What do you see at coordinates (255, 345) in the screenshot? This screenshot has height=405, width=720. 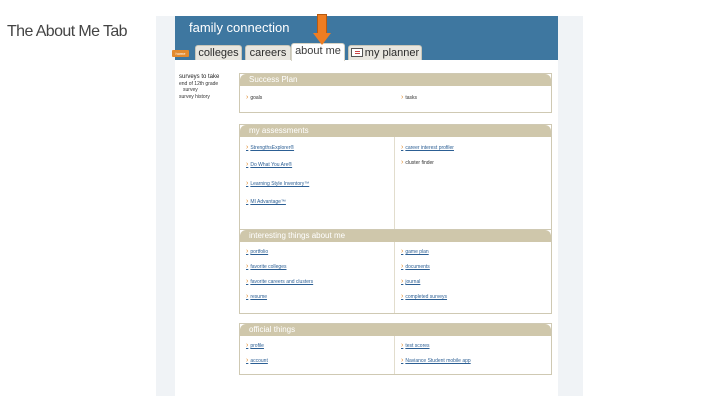 I see `profile-link: profile` at bounding box center [255, 345].